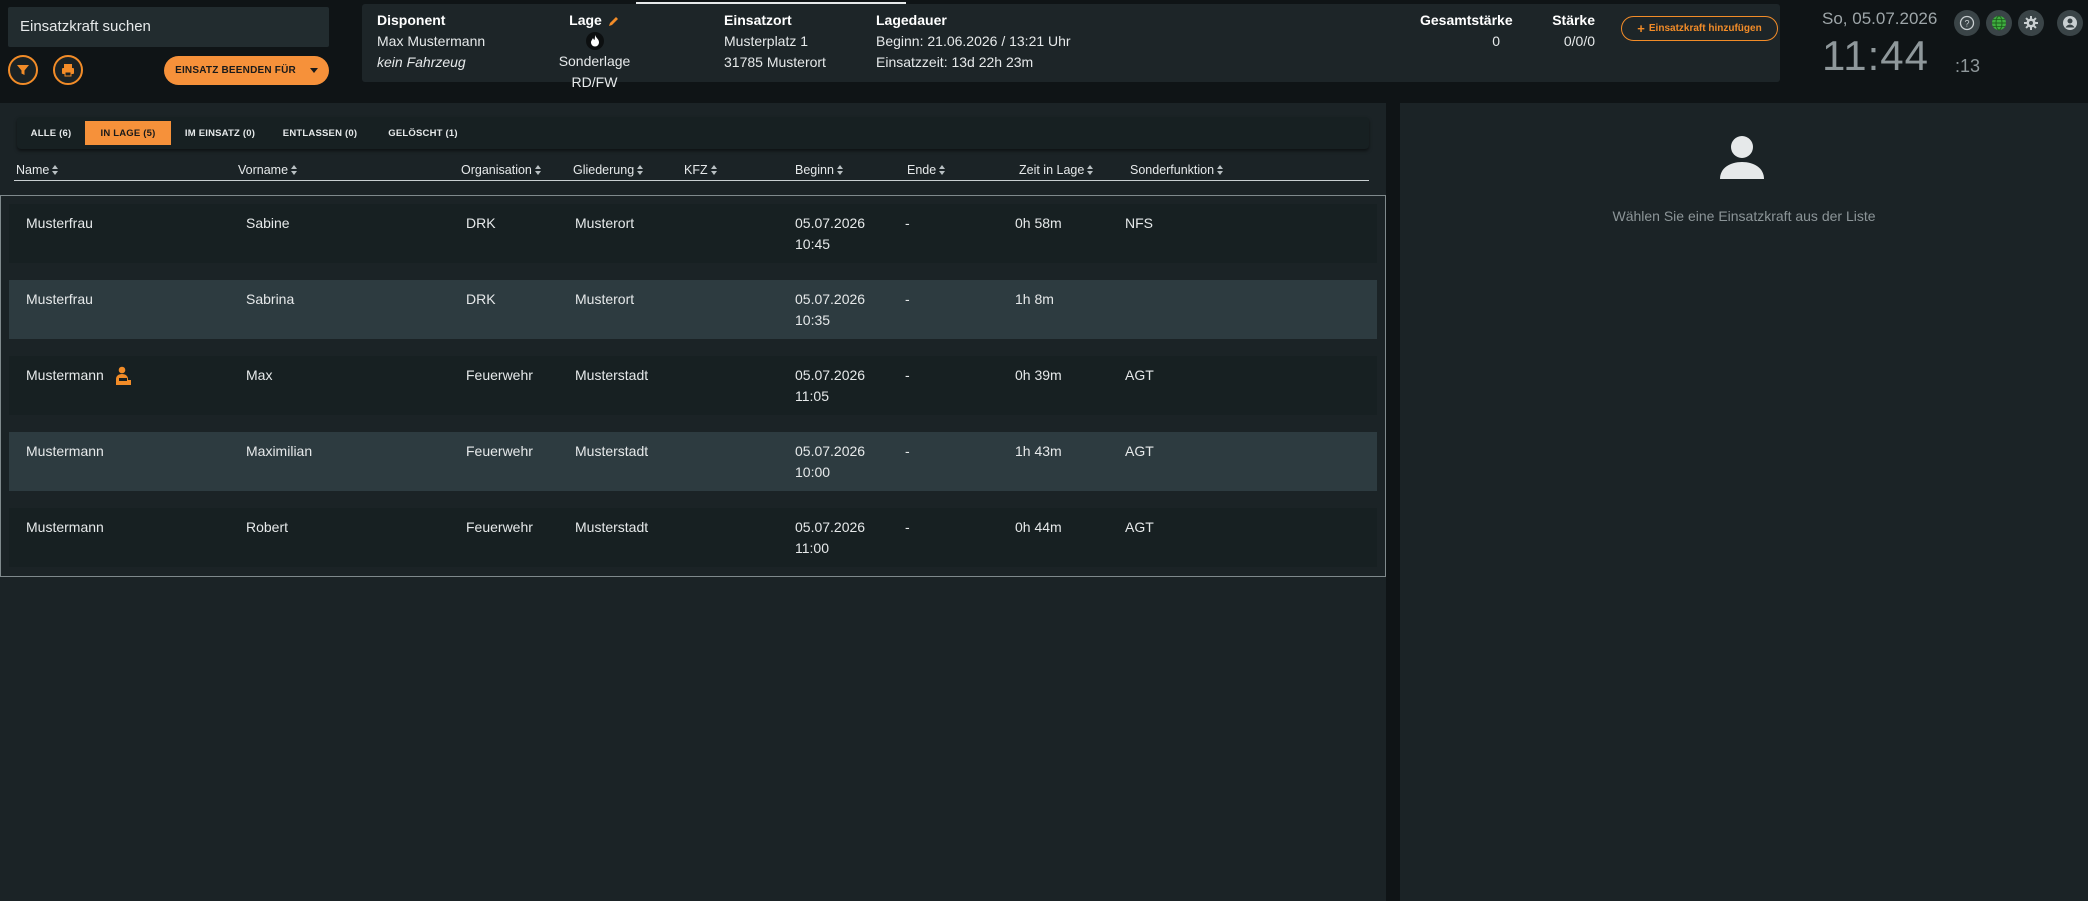 This screenshot has height=901, width=2088. Describe the element at coordinates (421, 62) in the screenshot. I see `disponent-vehicle: kein Fahrzeug` at that location.